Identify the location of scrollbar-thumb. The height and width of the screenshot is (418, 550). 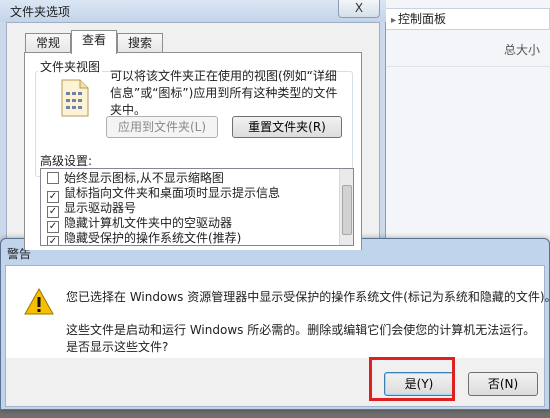
(347, 210).